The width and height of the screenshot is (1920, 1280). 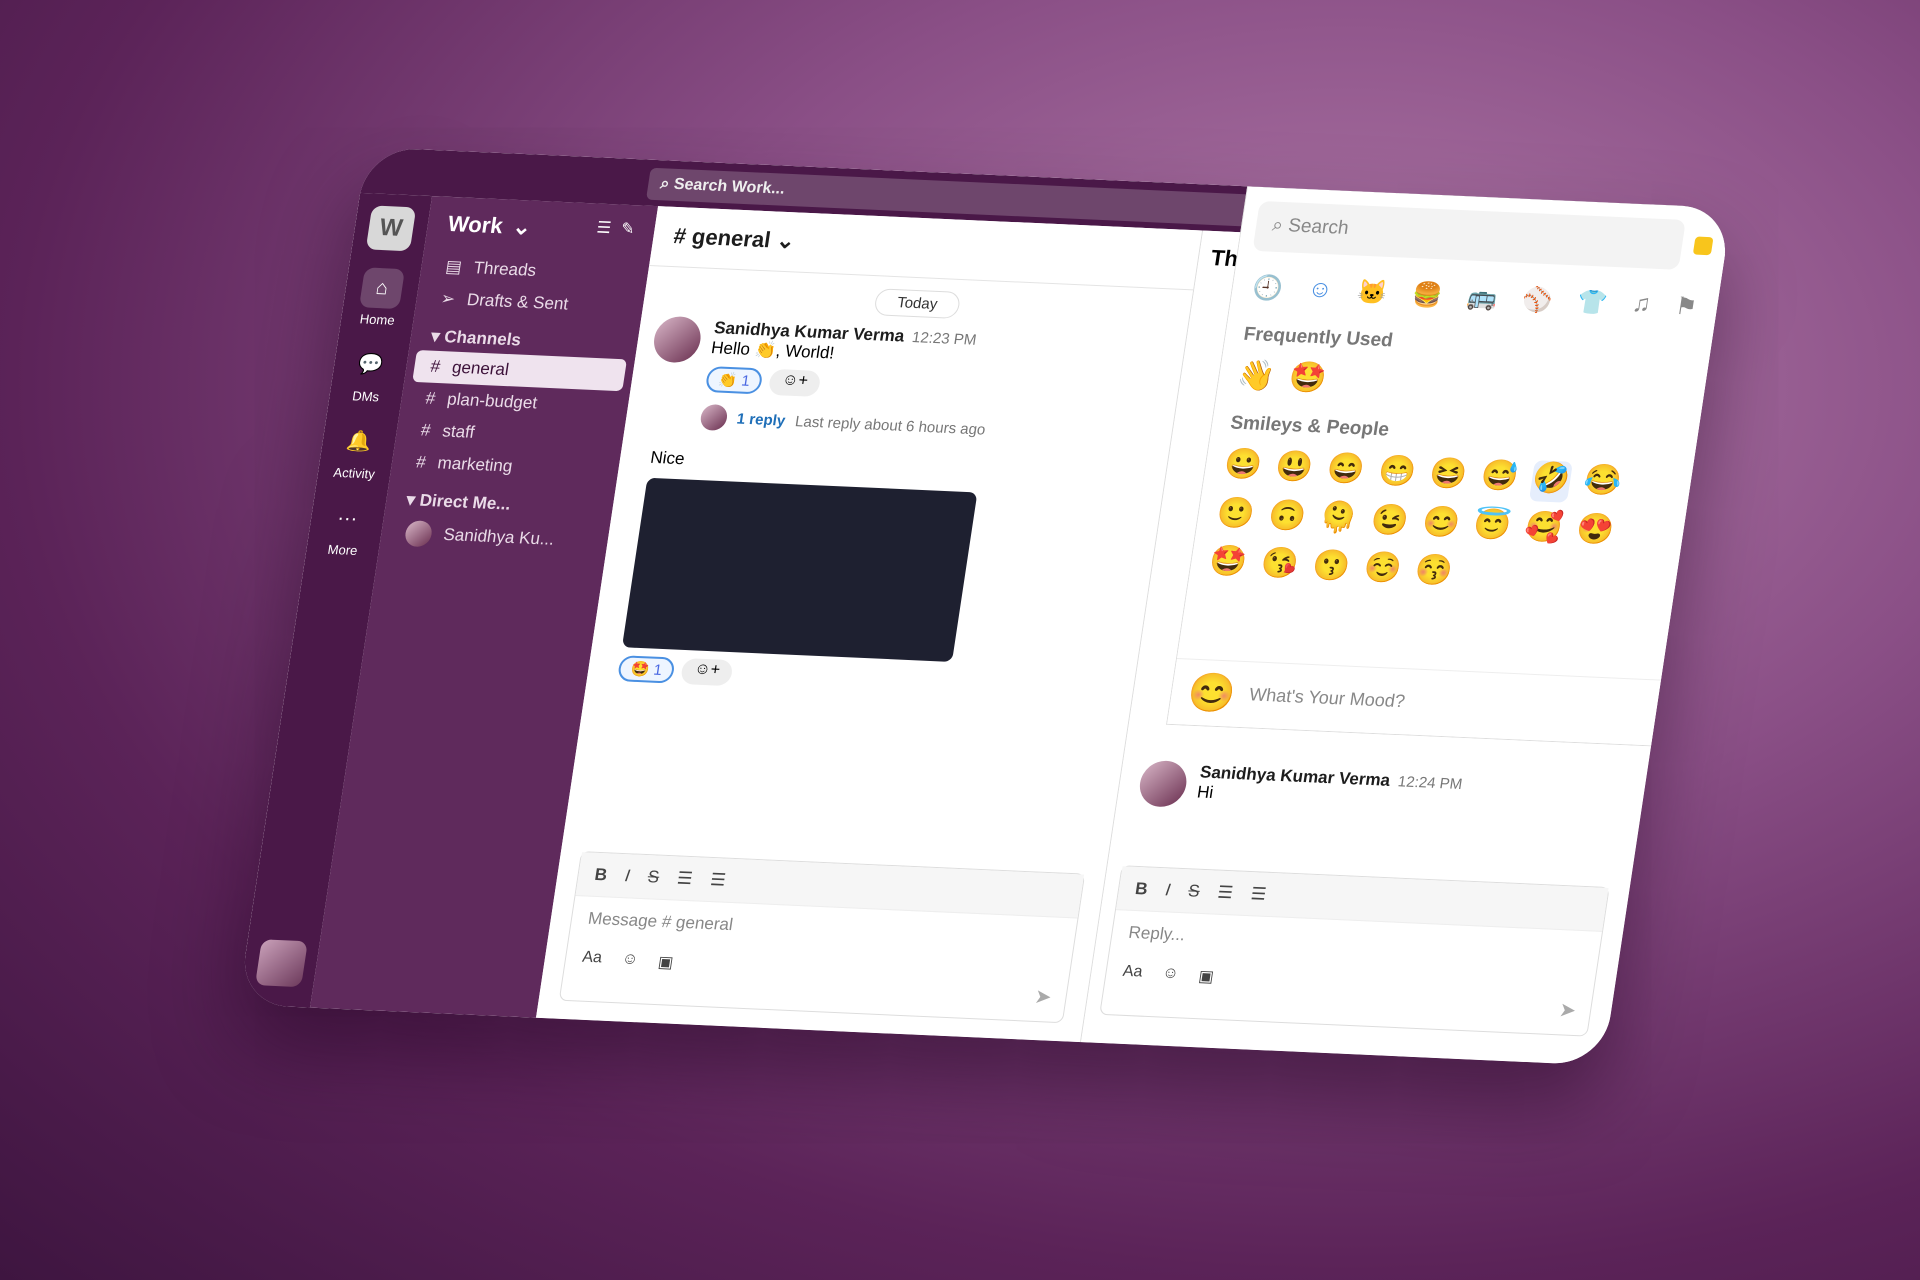 What do you see at coordinates (1268, 288) in the screenshot?
I see `emoji-category-tab: 🕘` at bounding box center [1268, 288].